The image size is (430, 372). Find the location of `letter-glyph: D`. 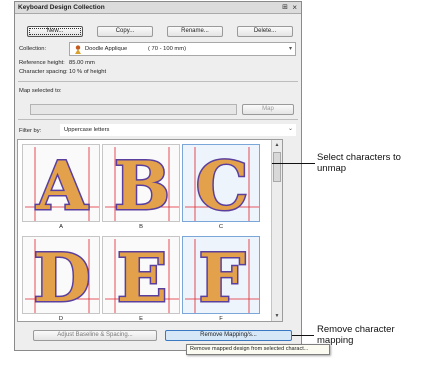

letter-glyph: D is located at coordinates (61, 277).